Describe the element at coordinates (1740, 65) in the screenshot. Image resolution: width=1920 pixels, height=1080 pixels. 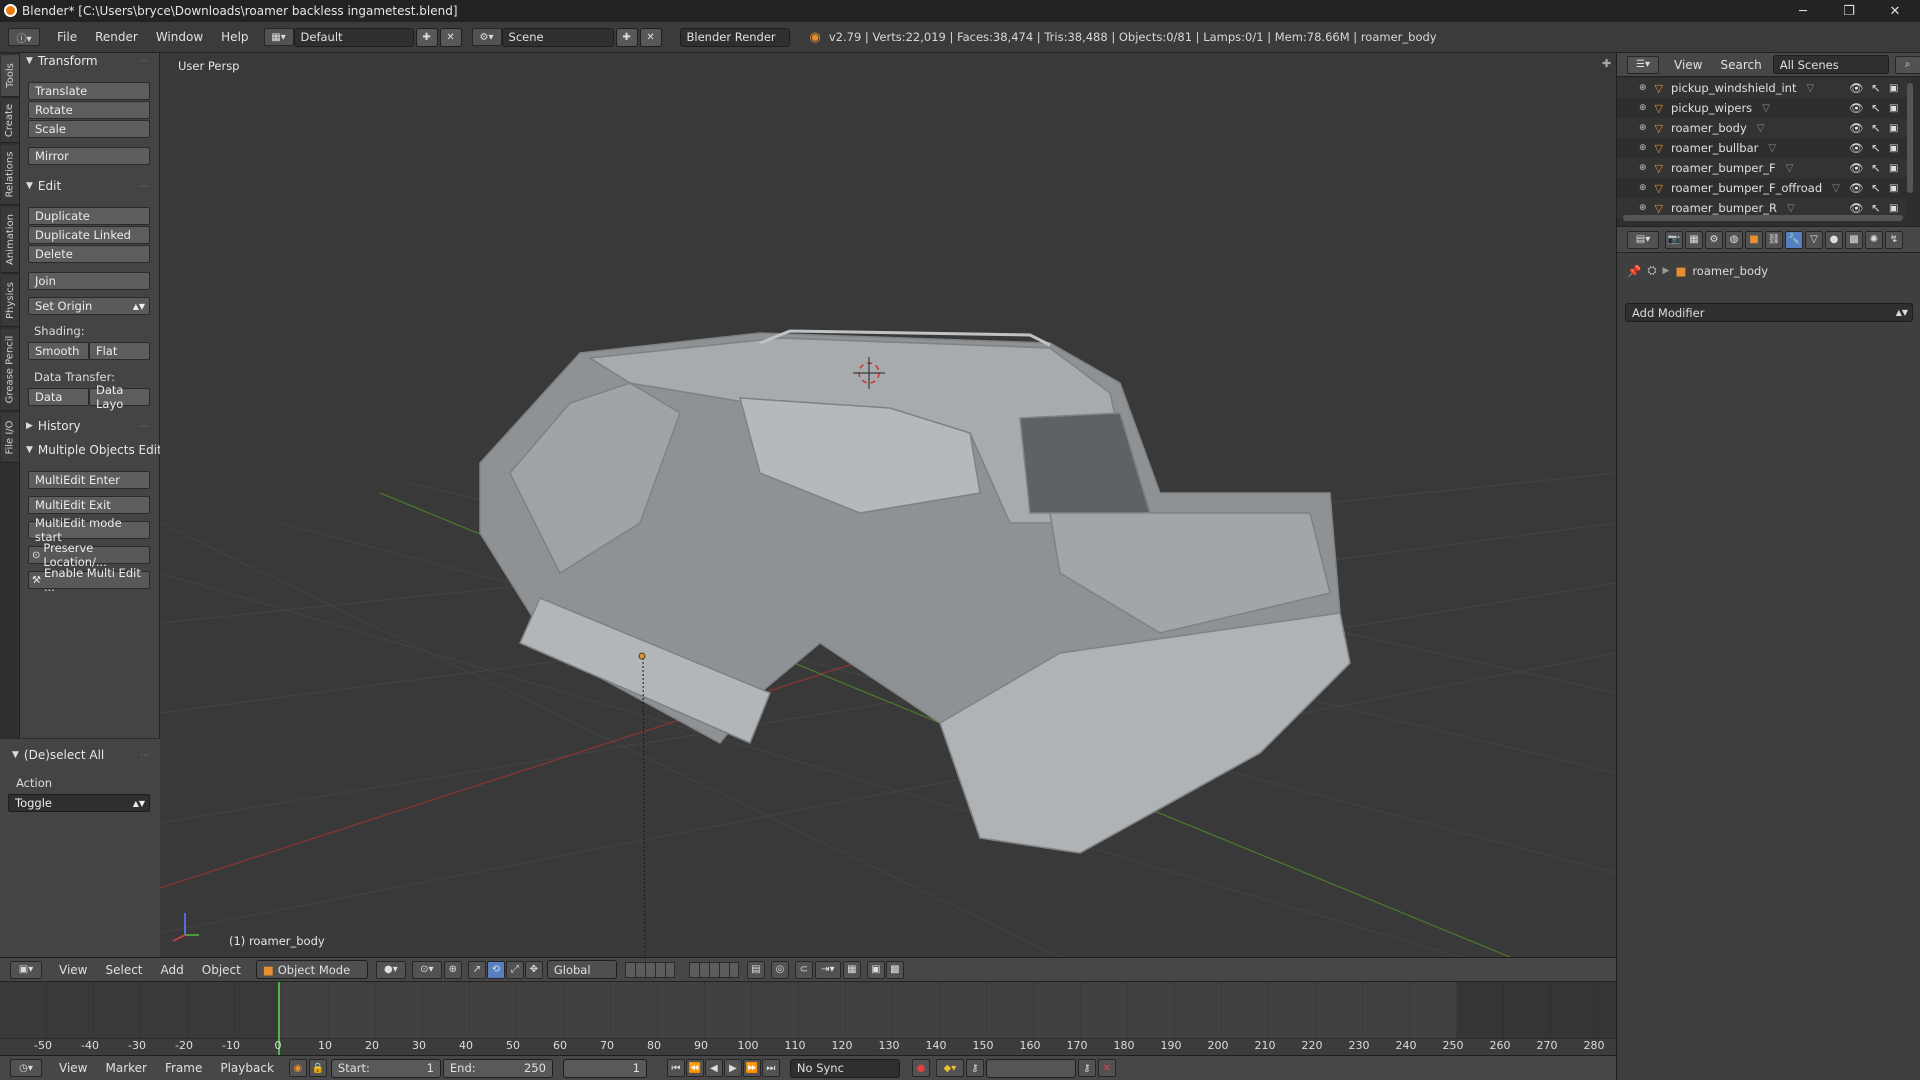
I see `menu-search: Search` at that location.